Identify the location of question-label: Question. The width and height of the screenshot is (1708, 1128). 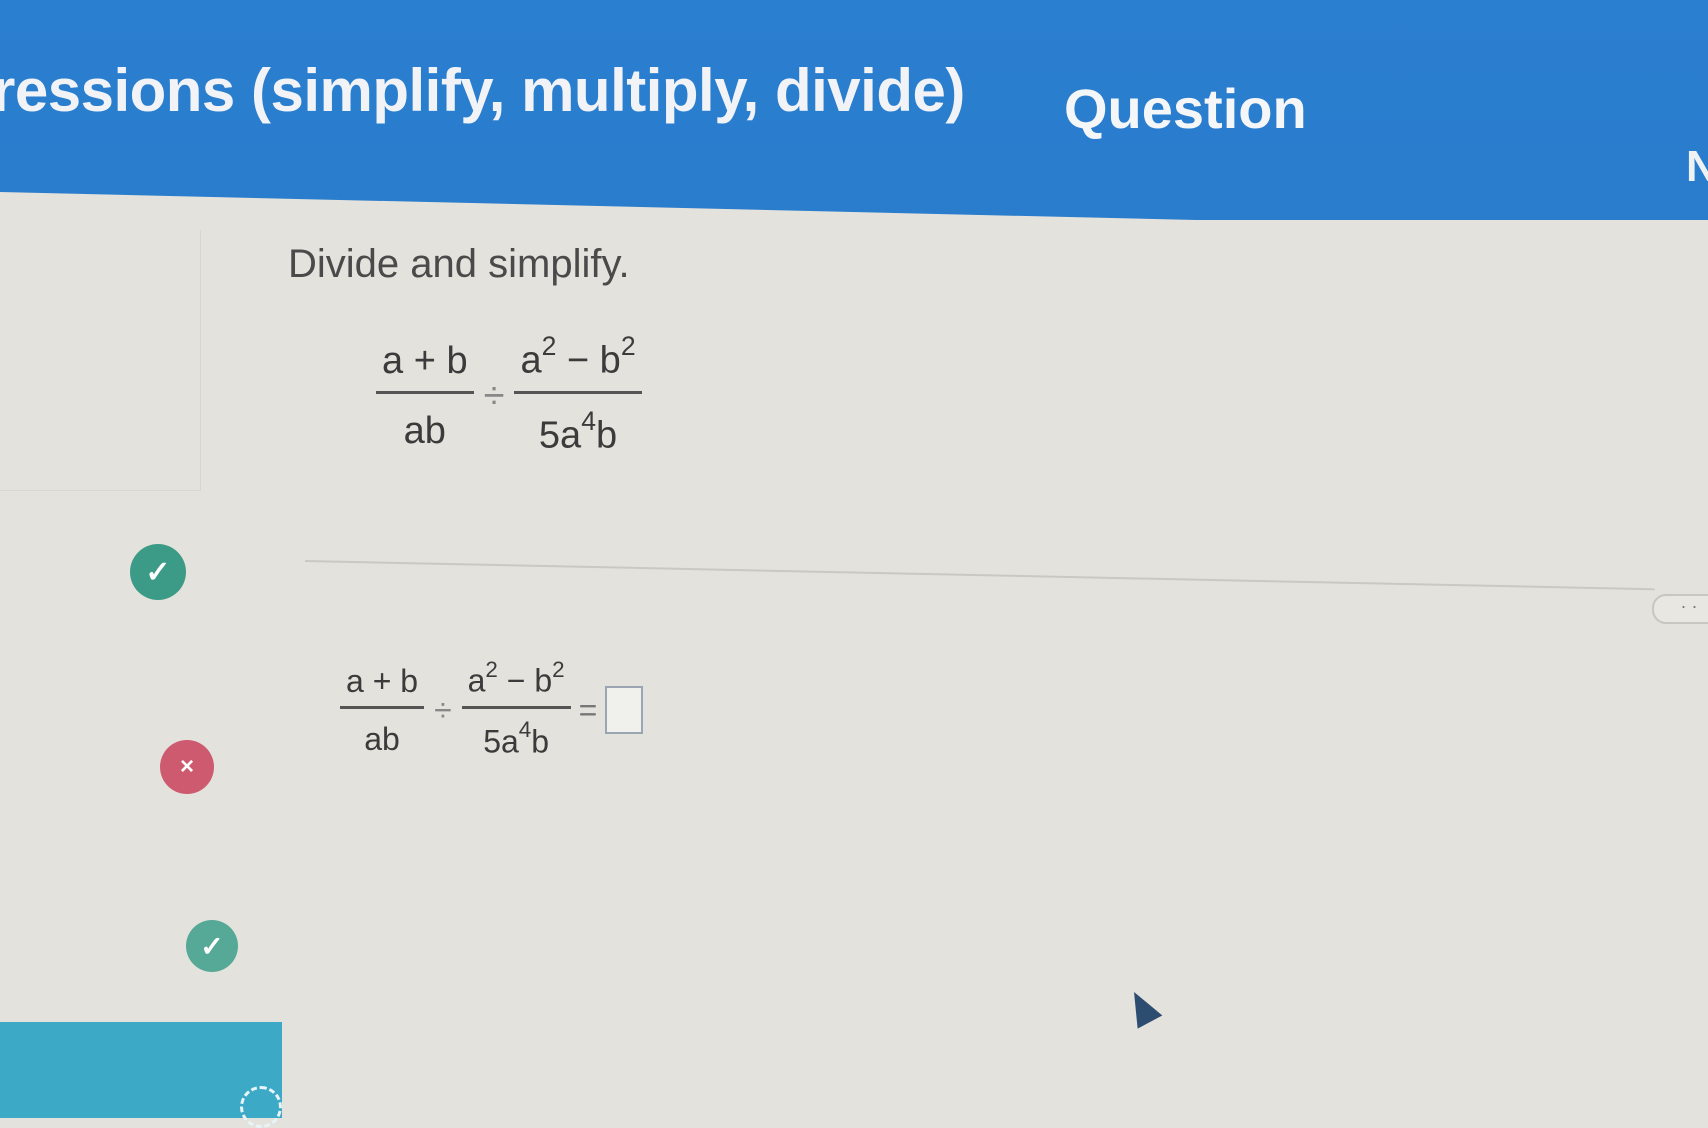
(1185, 108).